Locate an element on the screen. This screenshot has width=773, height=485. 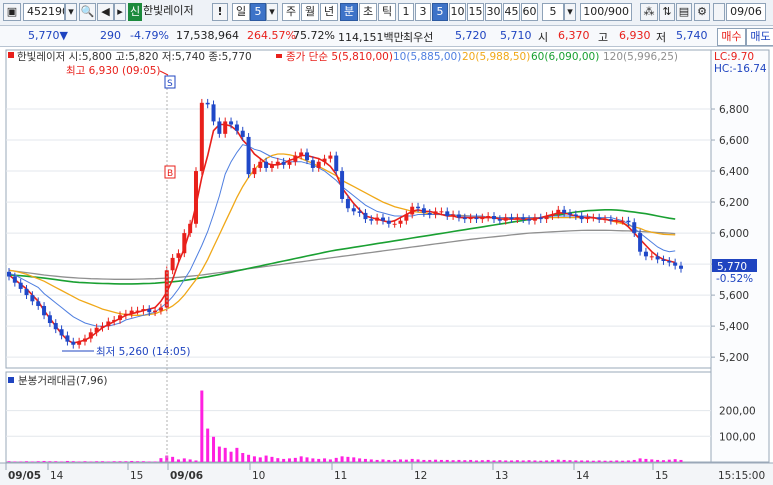
prev-stock-icon: ◀ is located at coordinates (105, 12).